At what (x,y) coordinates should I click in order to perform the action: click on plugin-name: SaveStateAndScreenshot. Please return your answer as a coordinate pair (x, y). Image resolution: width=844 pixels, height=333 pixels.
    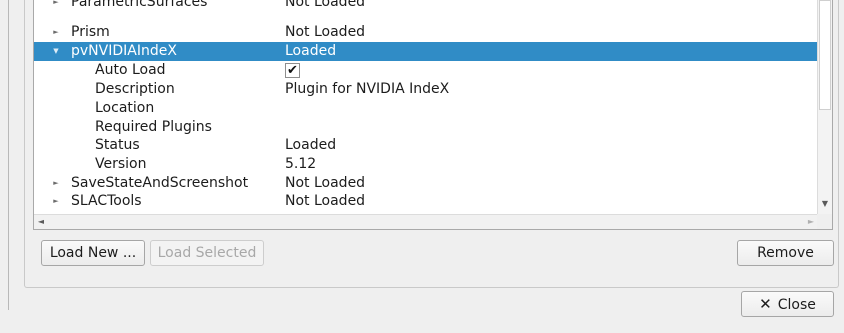
    Looking at the image, I should click on (160, 183).